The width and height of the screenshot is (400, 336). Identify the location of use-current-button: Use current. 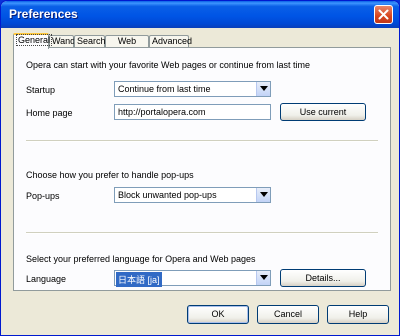
(323, 112).